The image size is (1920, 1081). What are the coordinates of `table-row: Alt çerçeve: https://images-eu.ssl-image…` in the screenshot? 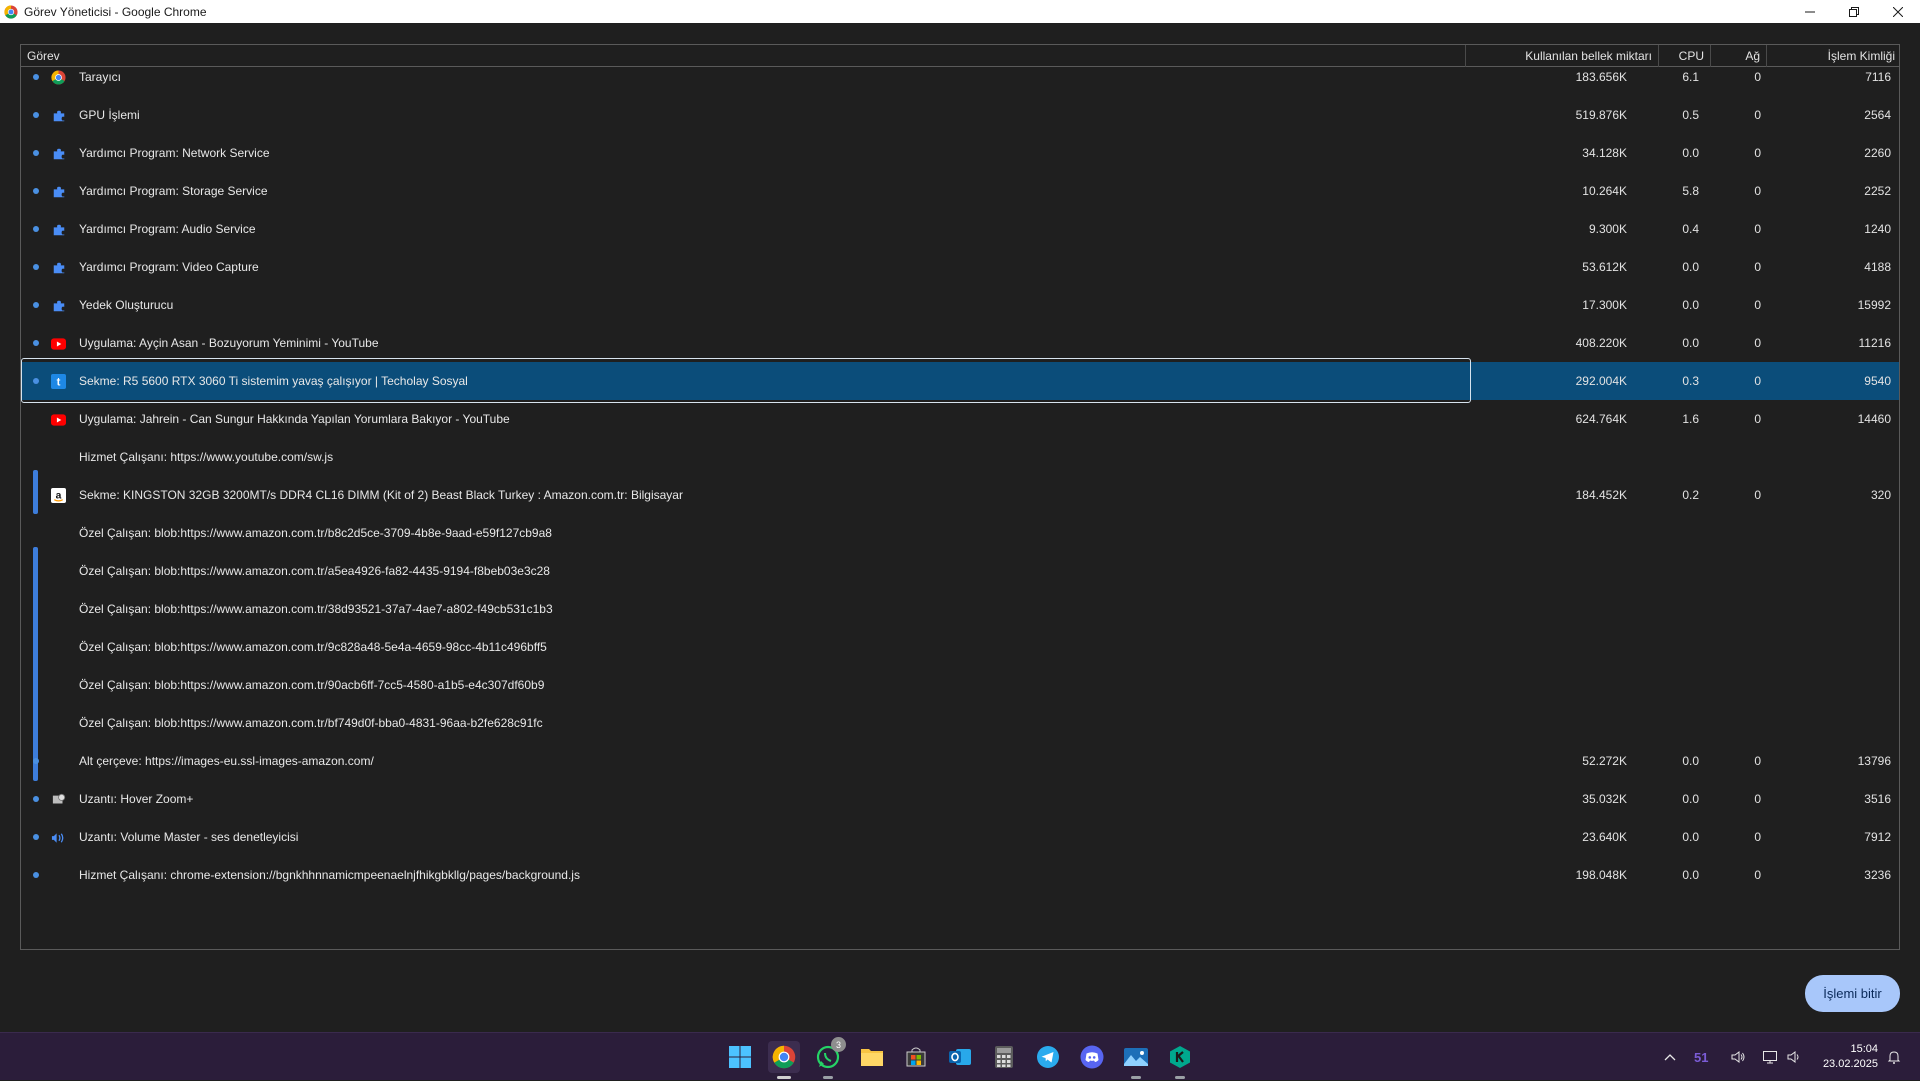 It's located at (960, 761).